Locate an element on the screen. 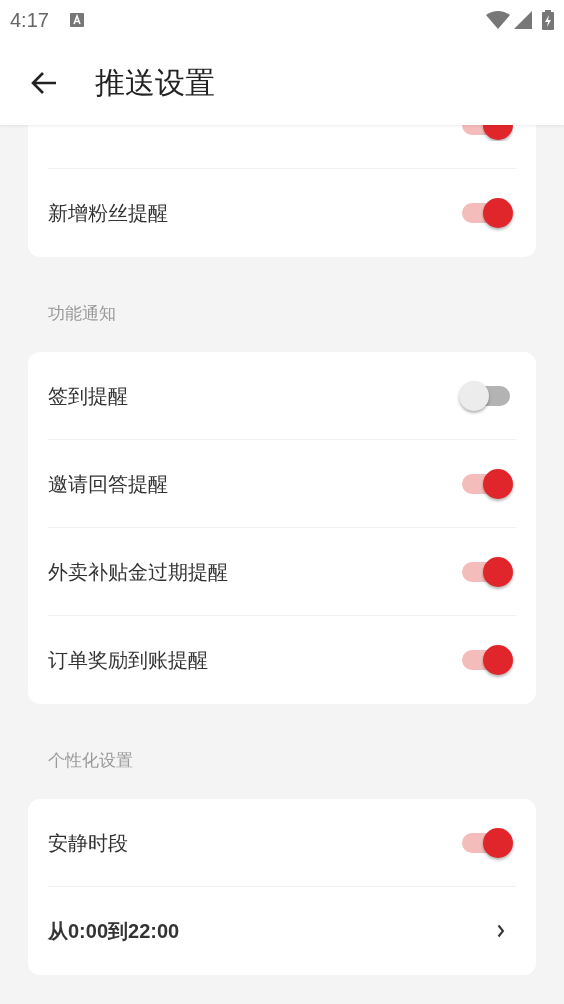  page-title: 推送设置 is located at coordinates (155, 83).